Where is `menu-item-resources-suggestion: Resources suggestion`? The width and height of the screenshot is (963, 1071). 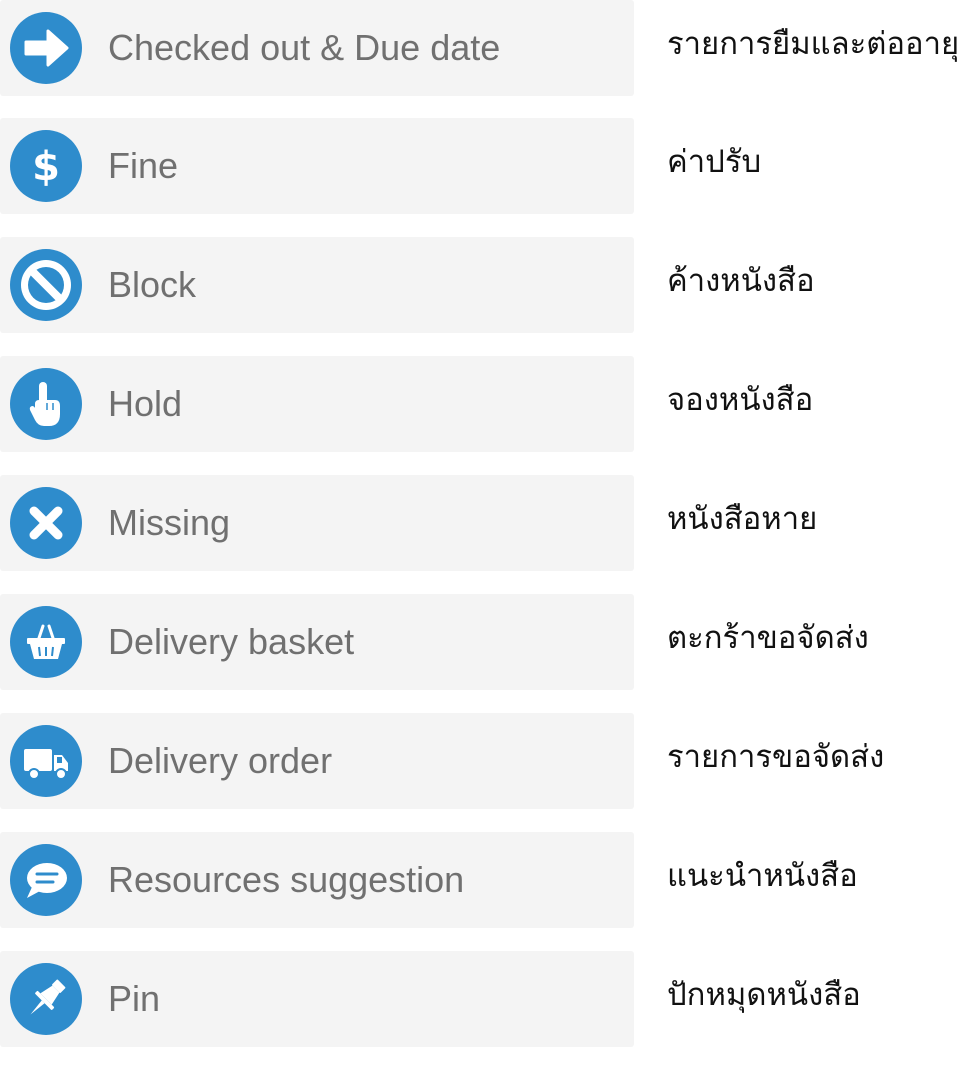
menu-item-resources-suggestion: Resources suggestion is located at coordinates (317, 880).